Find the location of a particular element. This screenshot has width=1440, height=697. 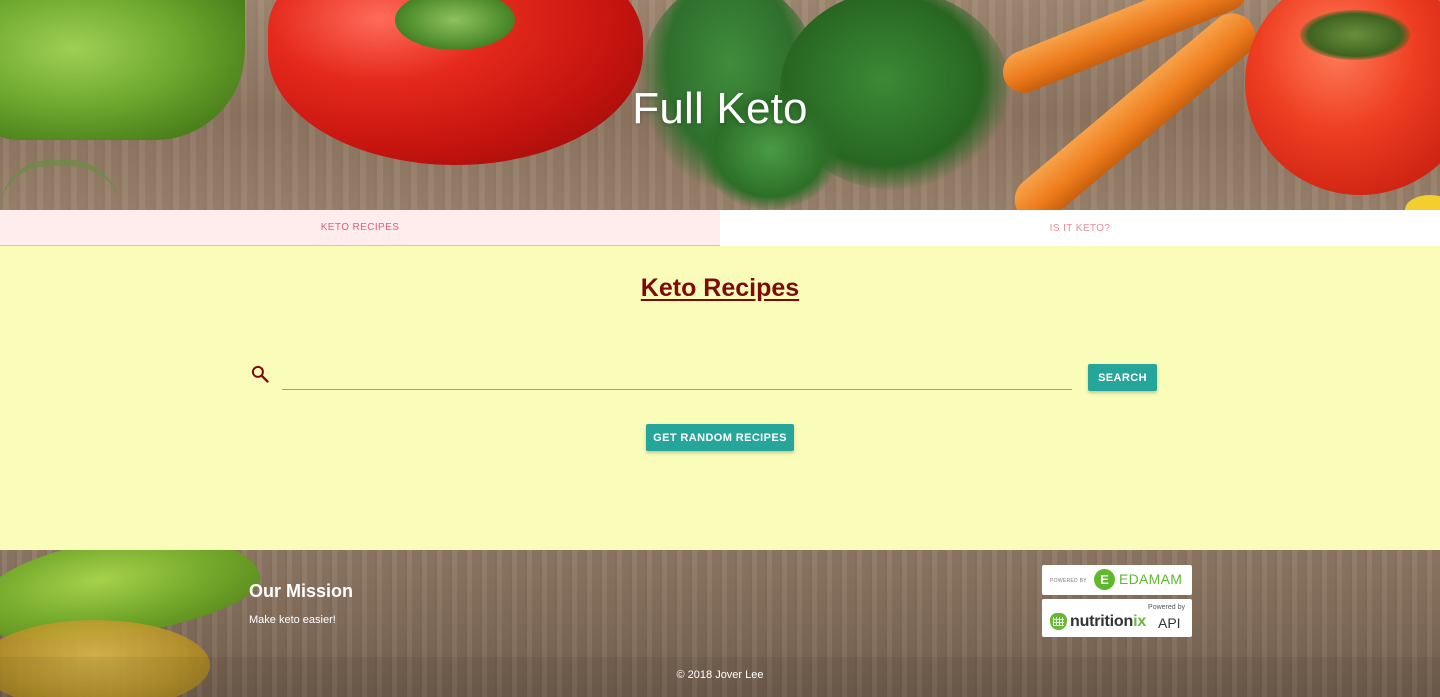

edamam-logo-icon: E is located at coordinates (1104, 579).